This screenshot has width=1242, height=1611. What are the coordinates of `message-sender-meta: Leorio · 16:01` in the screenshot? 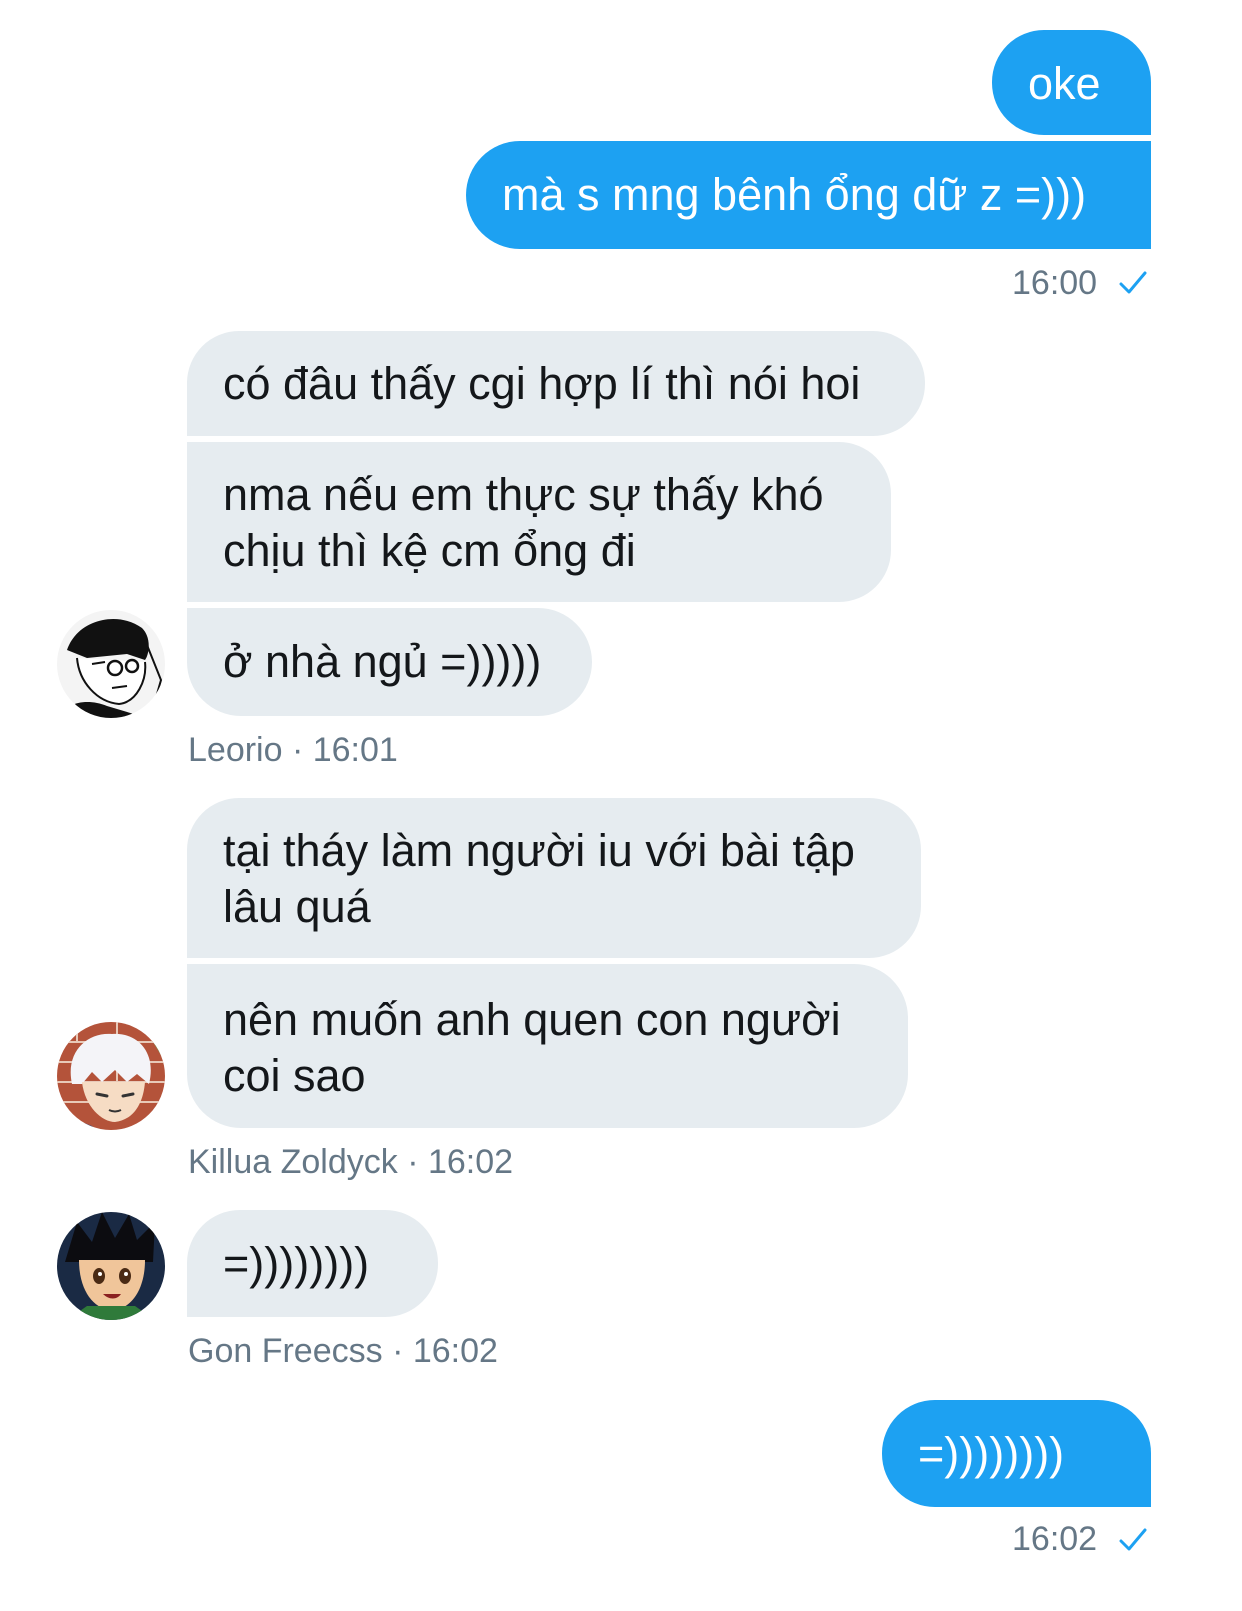 It's located at (293, 750).